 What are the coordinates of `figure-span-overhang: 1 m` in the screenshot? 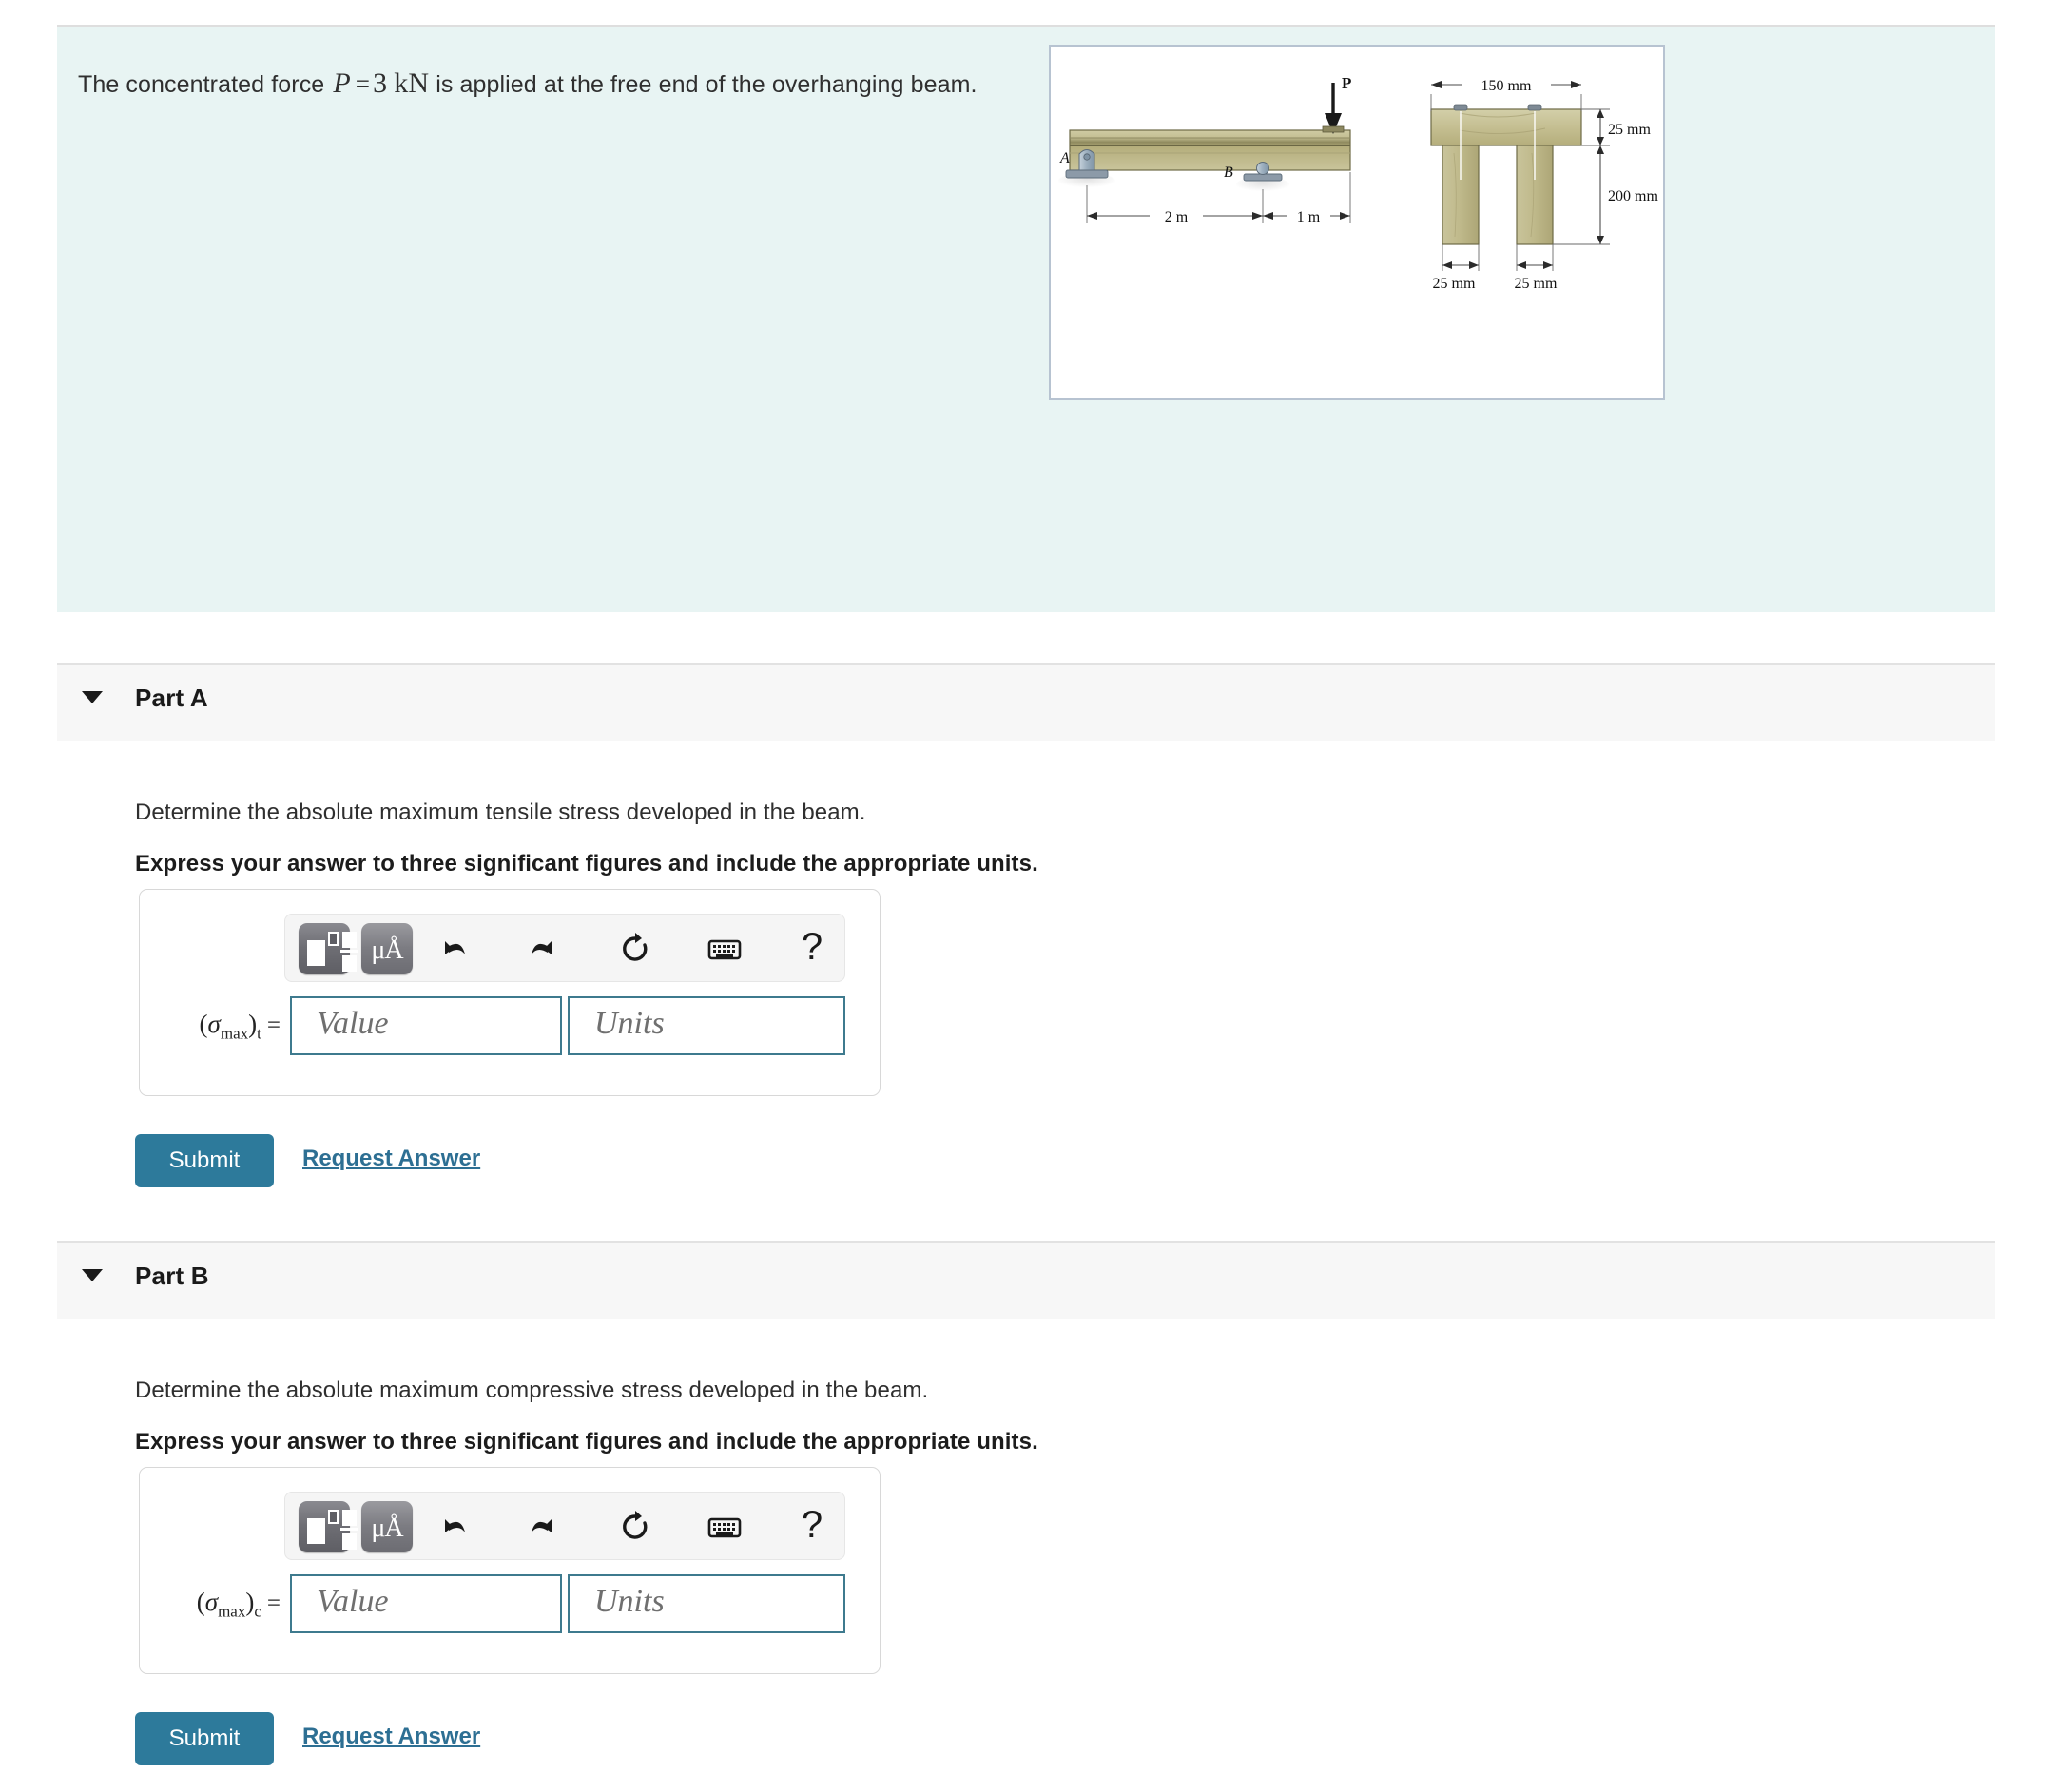 It's located at (1309, 217).